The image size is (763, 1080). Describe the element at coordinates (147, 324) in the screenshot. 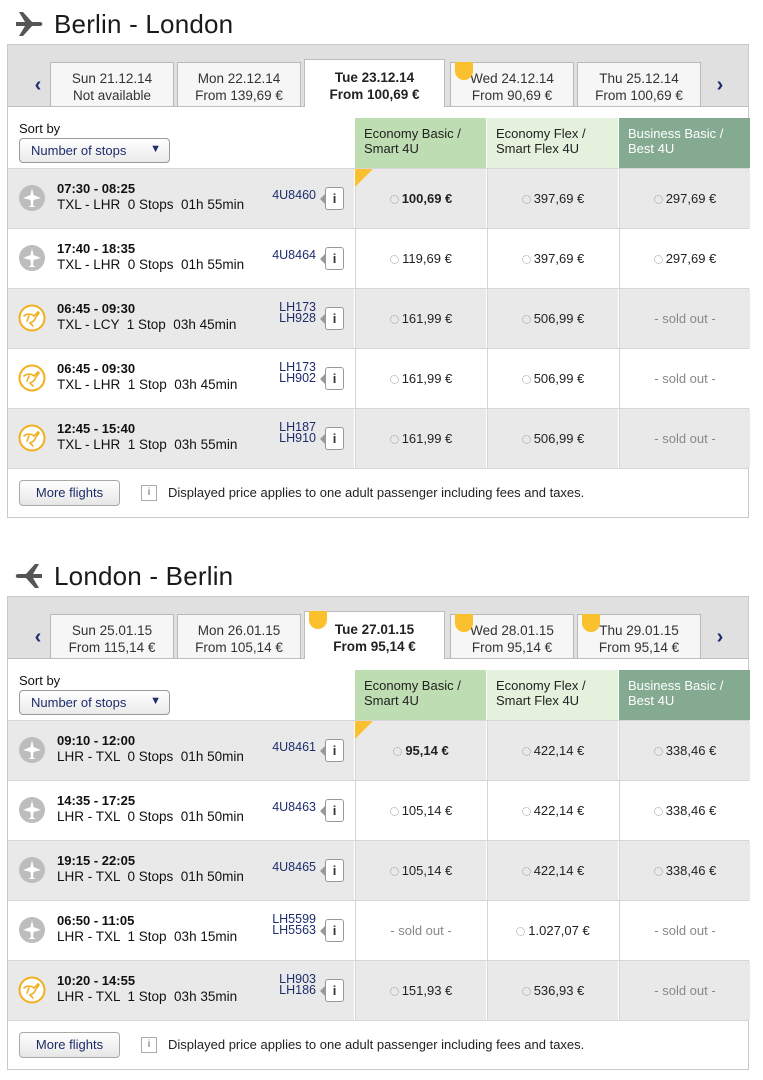

I see `flight-route: TXL - LCY 1 Stop 03h 45min` at that location.